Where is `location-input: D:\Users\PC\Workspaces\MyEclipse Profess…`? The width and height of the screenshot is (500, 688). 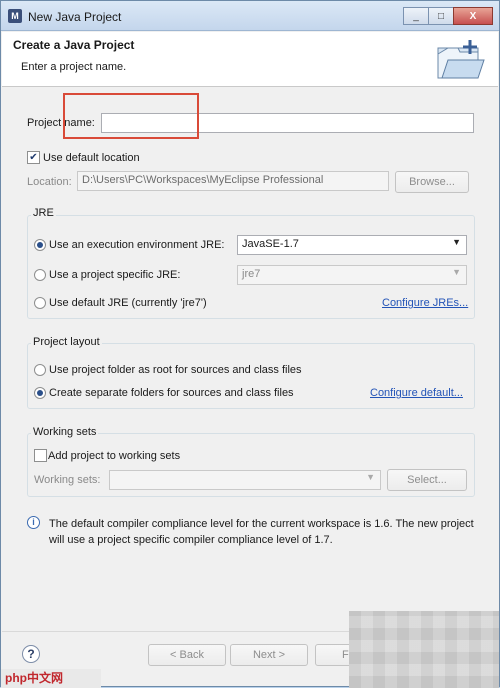 location-input: D:\Users\PC\Workspaces\MyEclipse Profess… is located at coordinates (233, 181).